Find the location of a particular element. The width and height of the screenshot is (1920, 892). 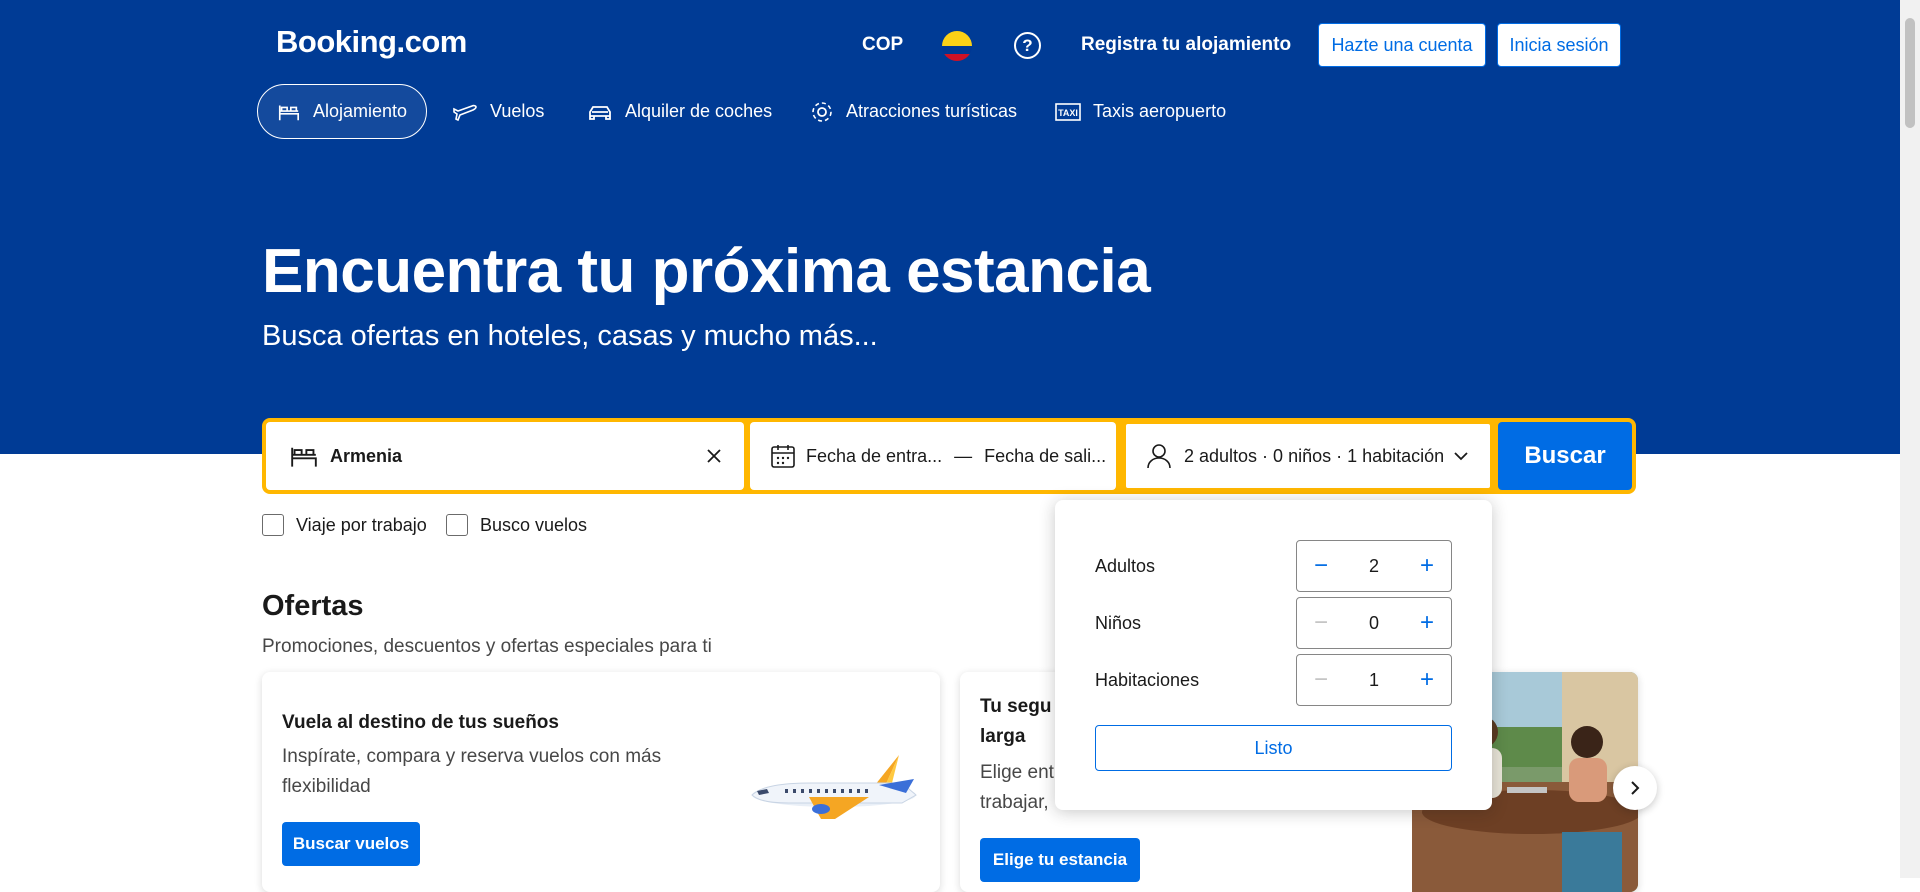

search-button: Buscar is located at coordinates (1565, 456).